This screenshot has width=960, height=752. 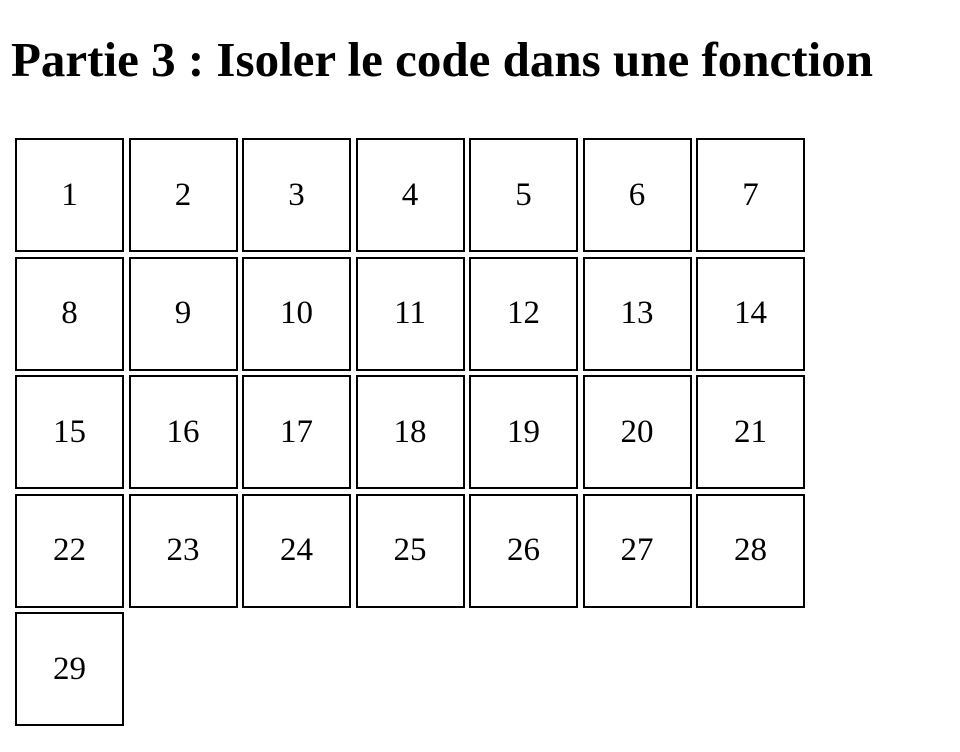 I want to click on day-cell: 13, so click(x=637, y=313).